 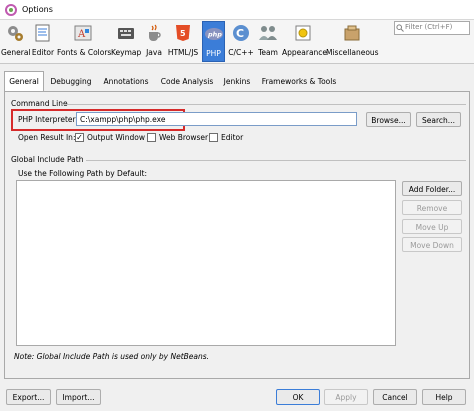 I want to click on command-line-section-label: Command Line, so click(x=39, y=103).